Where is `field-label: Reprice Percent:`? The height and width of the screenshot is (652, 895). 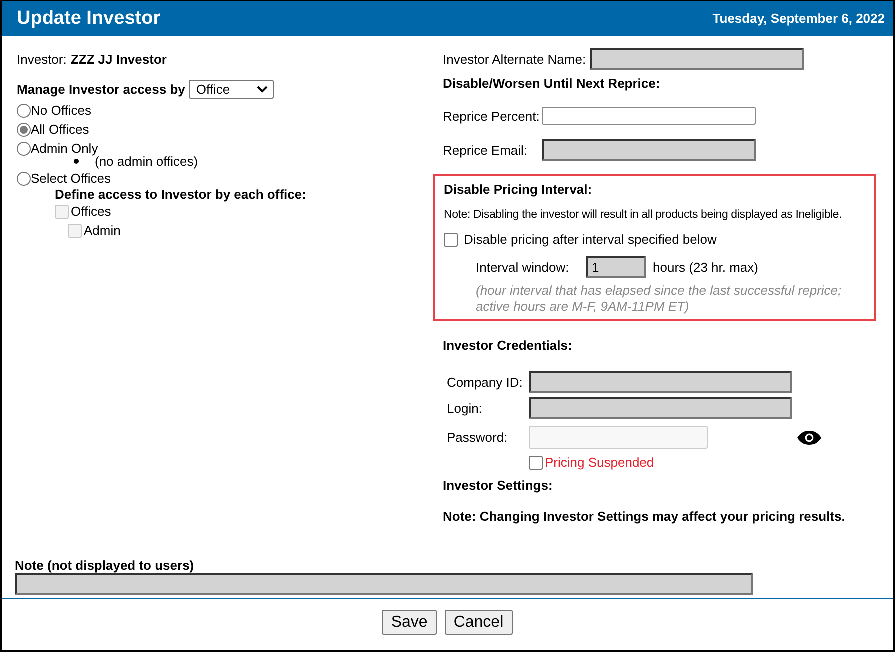
field-label: Reprice Percent: is located at coordinates (491, 116).